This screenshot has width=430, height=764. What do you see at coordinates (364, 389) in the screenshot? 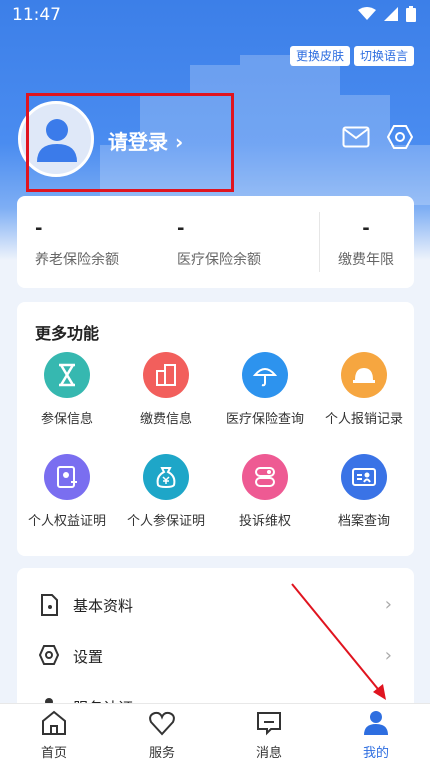
I see `function-reimbursement-records: 个人报销记录` at bounding box center [364, 389].